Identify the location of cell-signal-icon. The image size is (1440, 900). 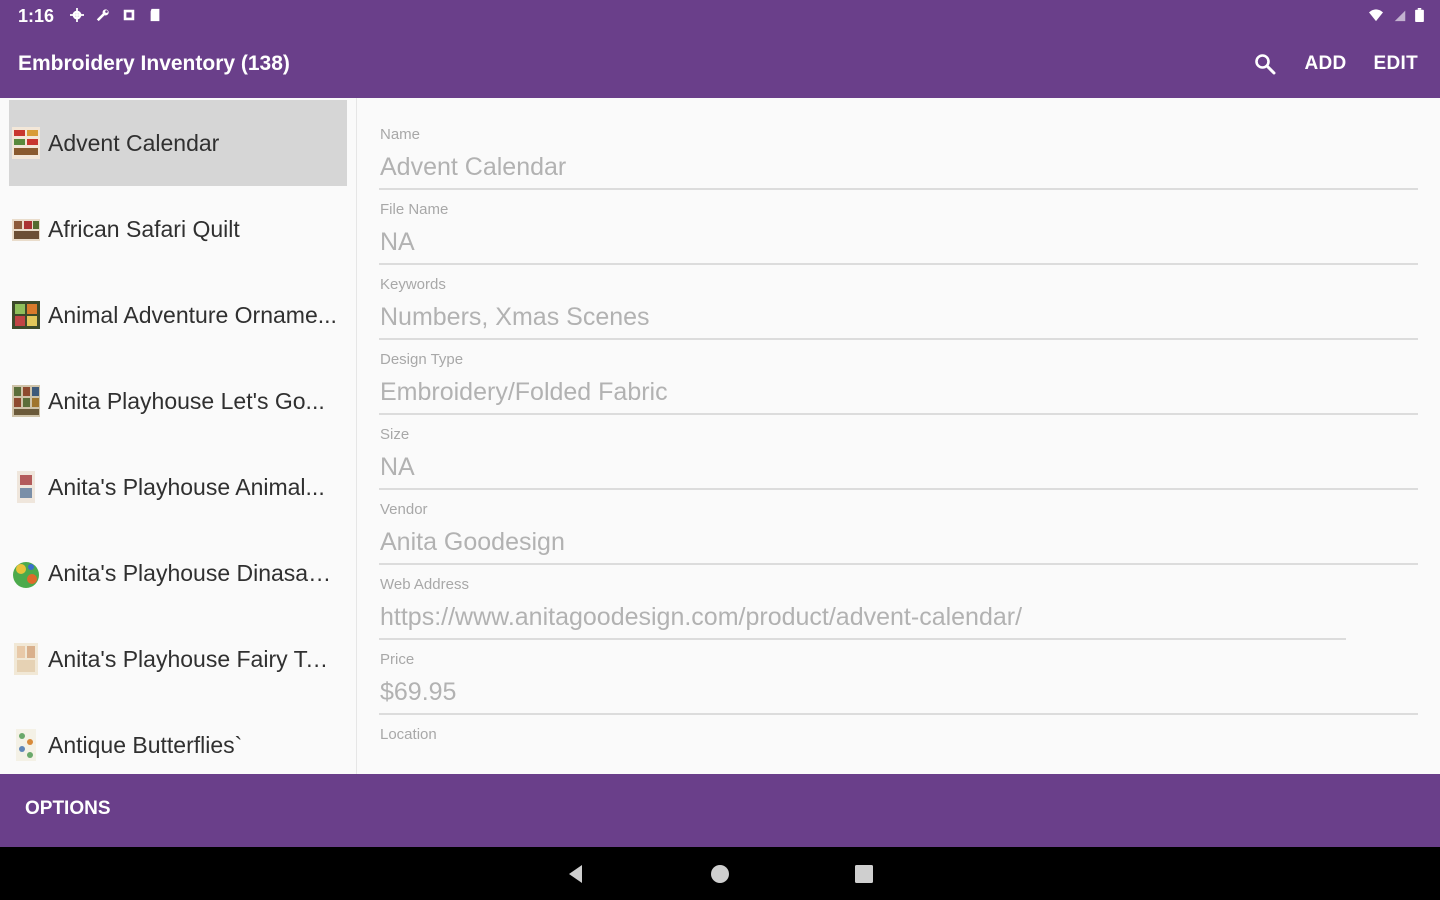
(1400, 16).